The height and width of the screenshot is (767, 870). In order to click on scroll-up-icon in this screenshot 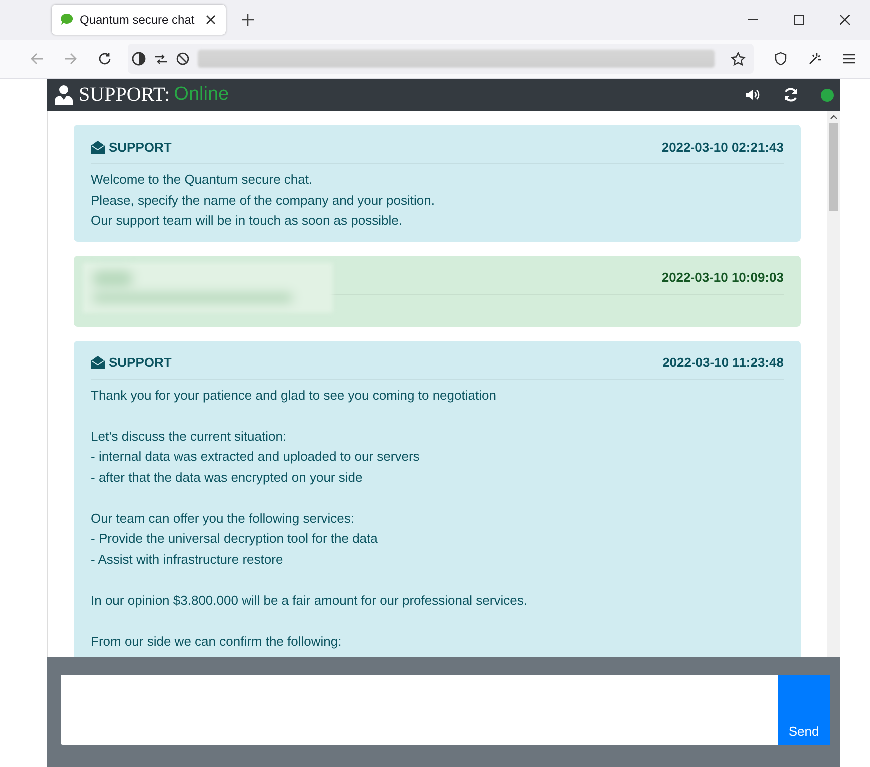, I will do `click(834, 117)`.